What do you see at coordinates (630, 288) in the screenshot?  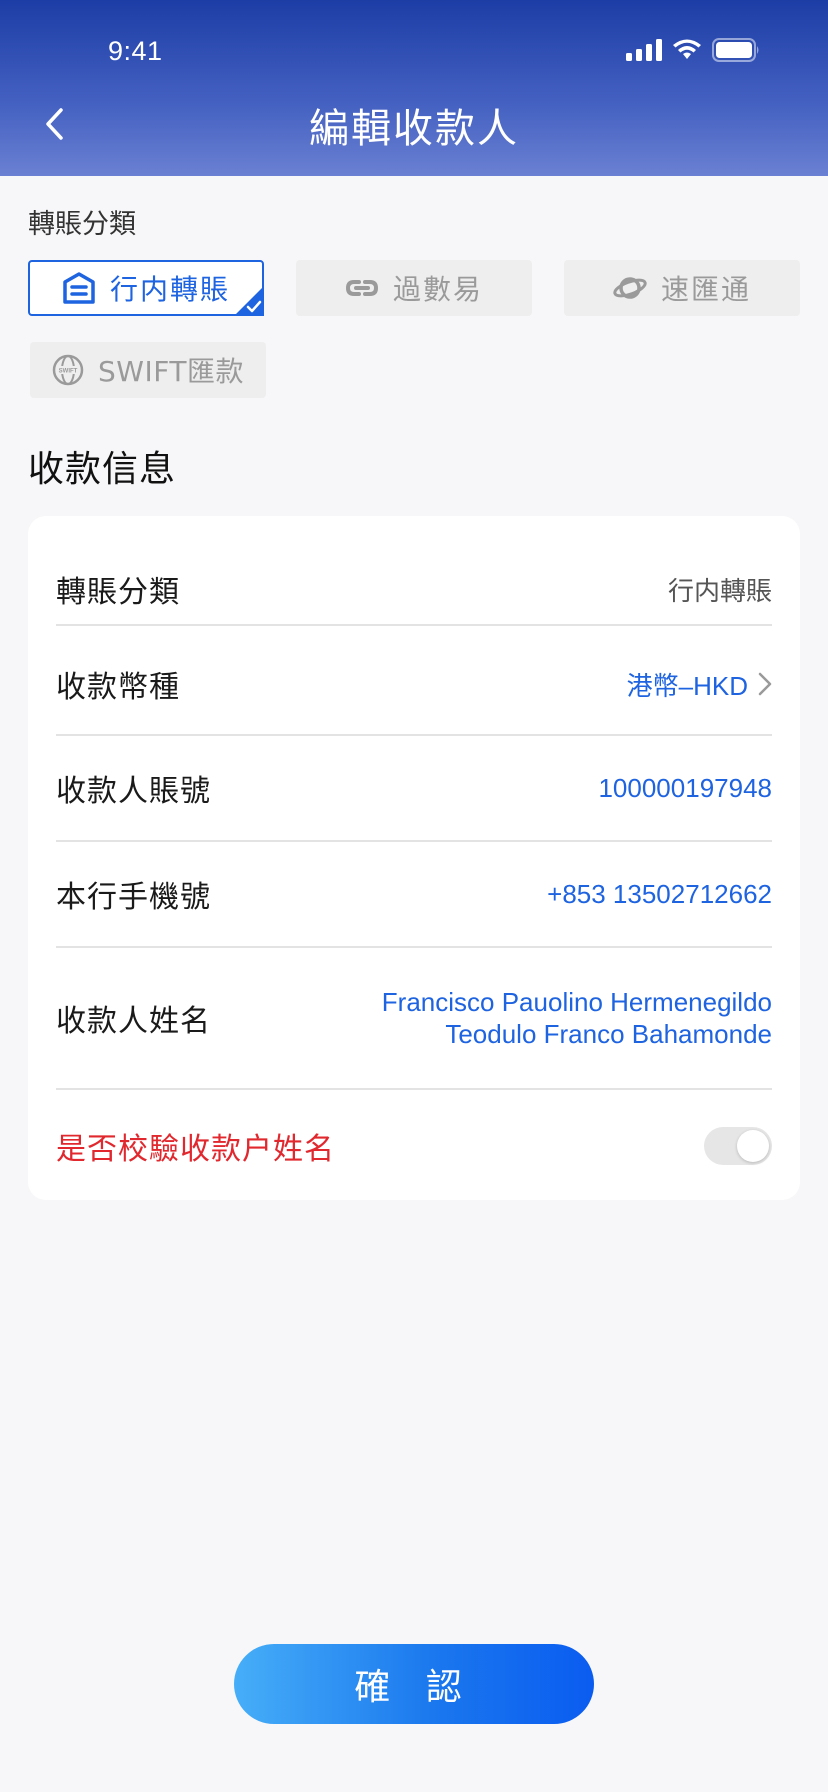 I see `planet-icon` at bounding box center [630, 288].